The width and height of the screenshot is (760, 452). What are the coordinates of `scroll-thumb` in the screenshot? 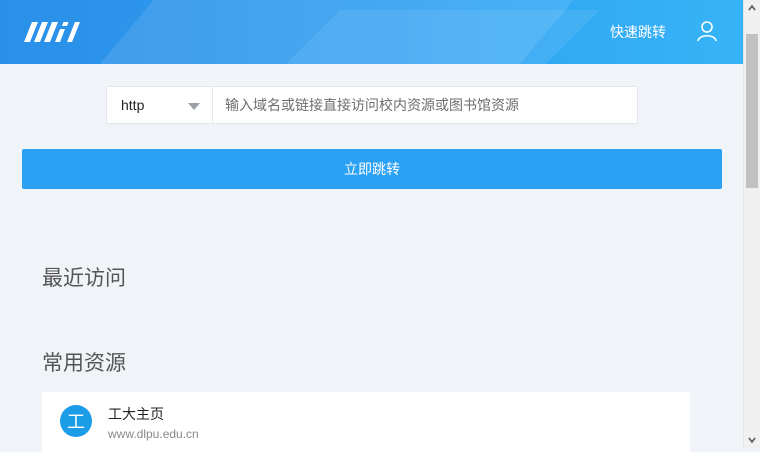 It's located at (752, 111).